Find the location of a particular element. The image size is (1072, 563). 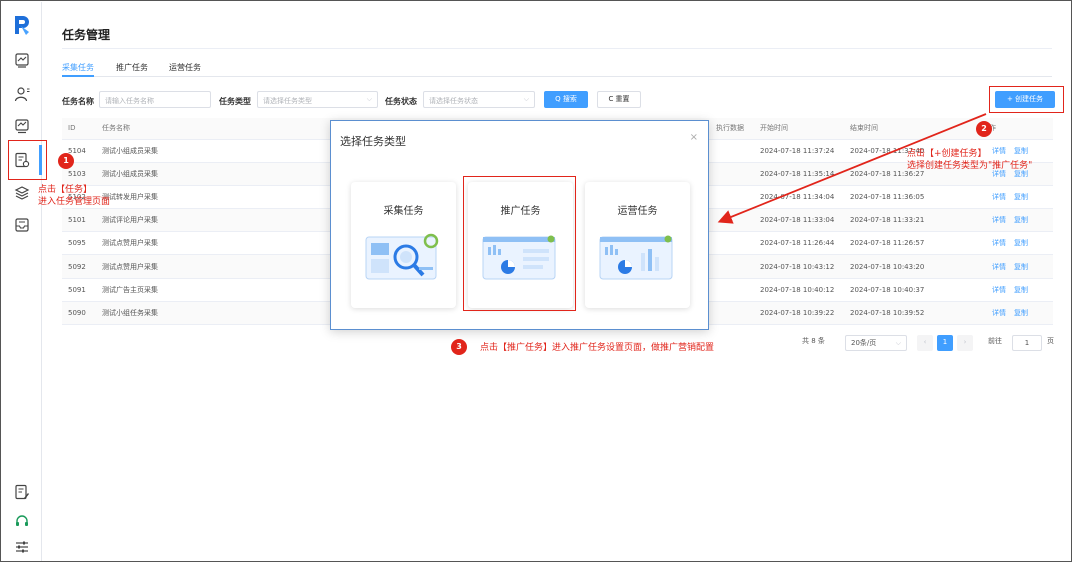

step3-badge: 3 is located at coordinates (459, 347).